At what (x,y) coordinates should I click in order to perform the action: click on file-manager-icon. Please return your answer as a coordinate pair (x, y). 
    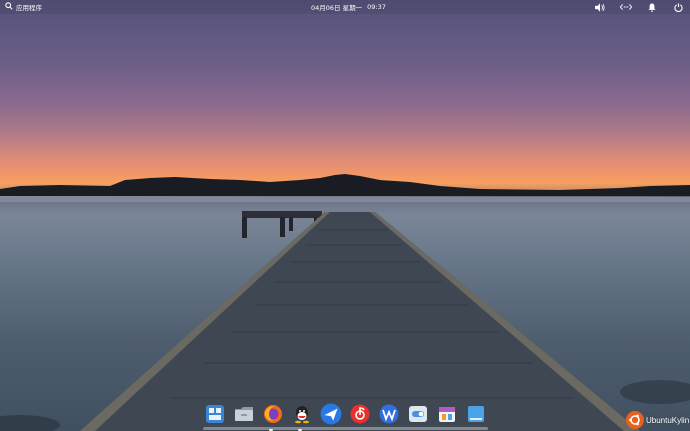
    Looking at the image, I should click on (244, 414).